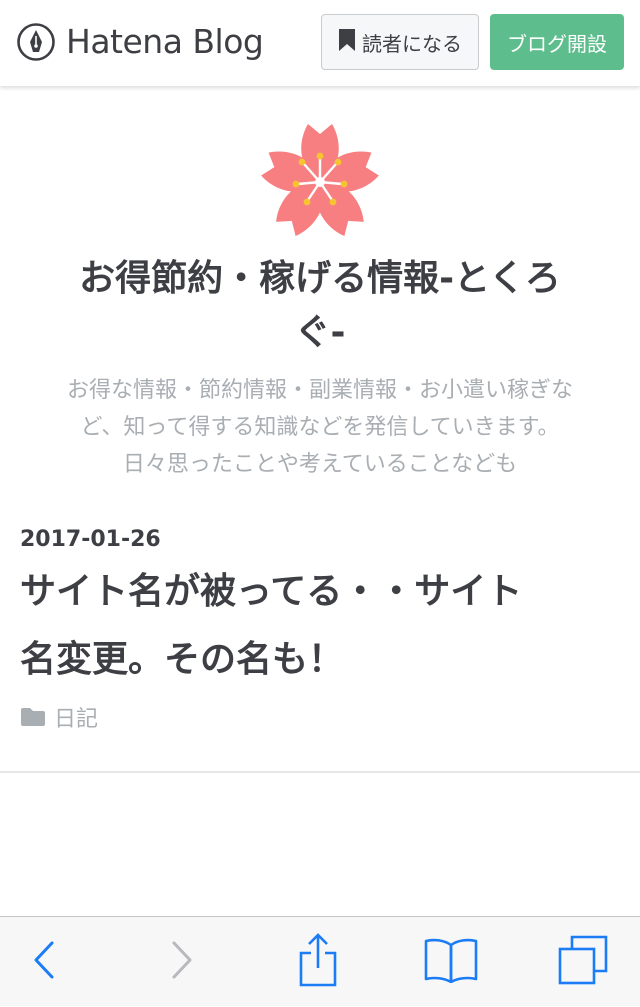 The height and width of the screenshot is (1007, 640). What do you see at coordinates (320, 306) in the screenshot?
I see `blog-title: お得節約・稼げる情報-とくろ ぐ-` at bounding box center [320, 306].